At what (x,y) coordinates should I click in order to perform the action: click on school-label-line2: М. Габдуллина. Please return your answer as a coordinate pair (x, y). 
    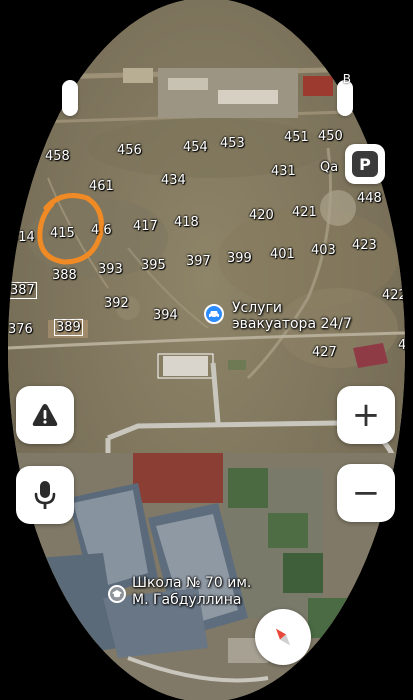
    Looking at the image, I should click on (187, 600).